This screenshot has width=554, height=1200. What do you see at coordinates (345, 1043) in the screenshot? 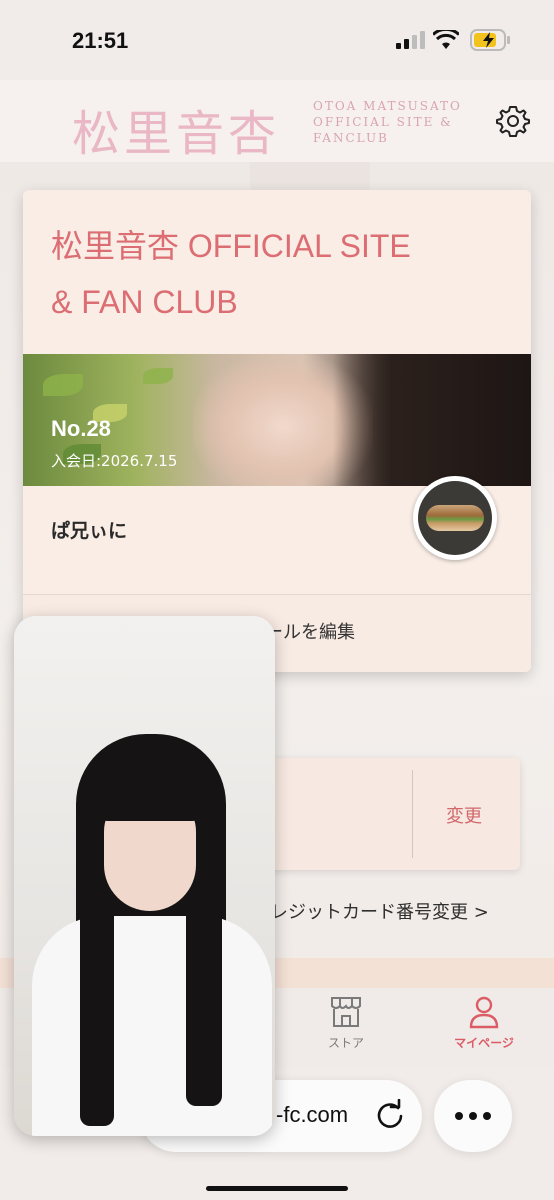
I see `tab-store-label: ストア` at bounding box center [345, 1043].